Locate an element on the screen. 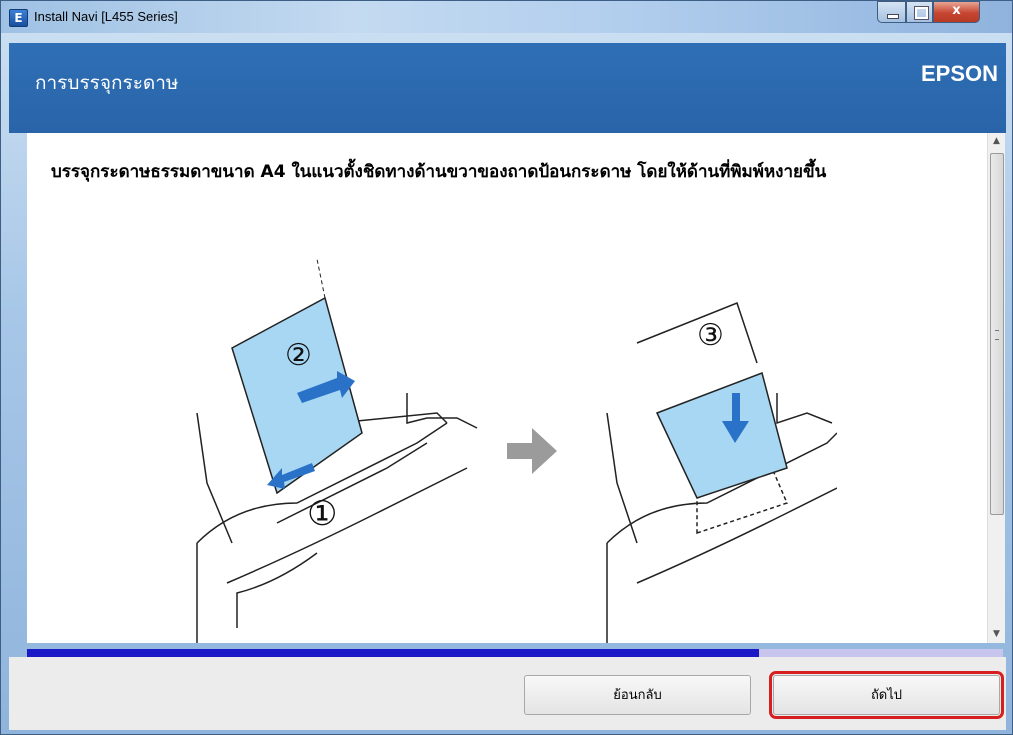 This screenshot has width=1013, height=735. minimize-button is located at coordinates (891, 12).